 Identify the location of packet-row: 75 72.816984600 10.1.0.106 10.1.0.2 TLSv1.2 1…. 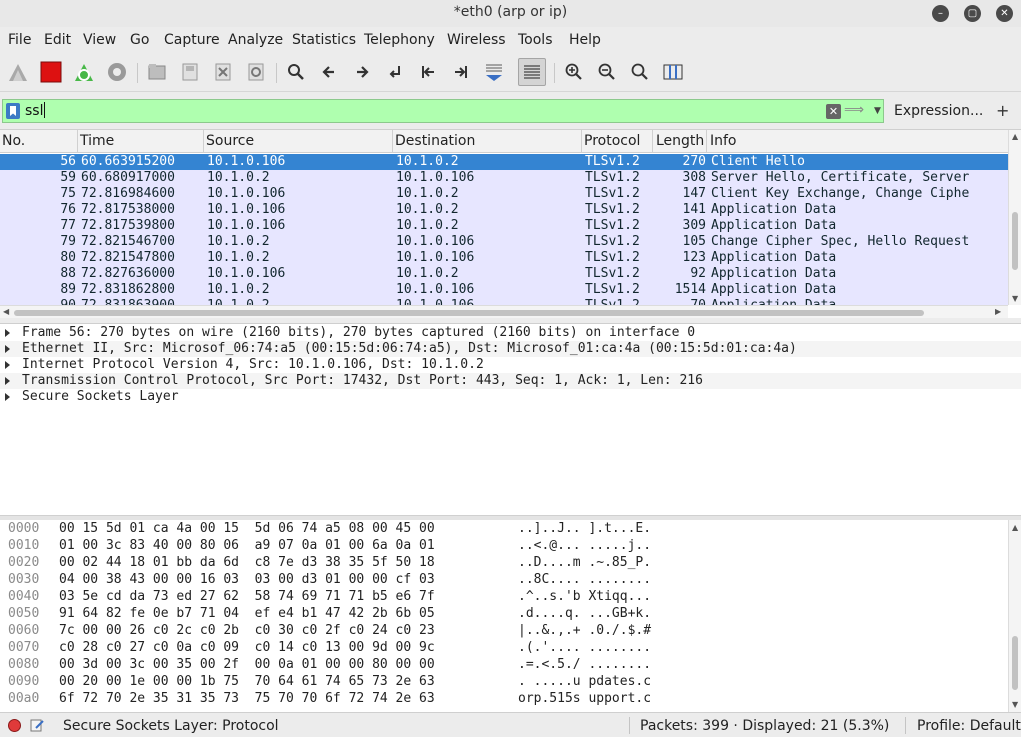
(504, 194).